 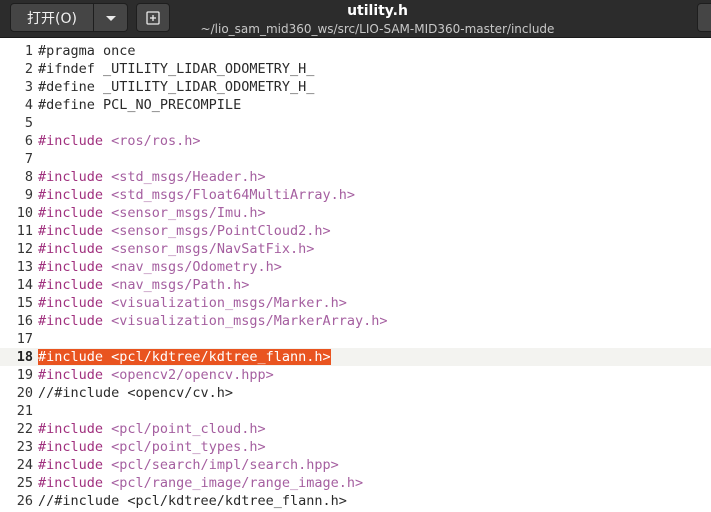 I want to click on code-token: #ifndef _UTILITY_LIDAR_ODOMETRY_H_, so click(x=176, y=69).